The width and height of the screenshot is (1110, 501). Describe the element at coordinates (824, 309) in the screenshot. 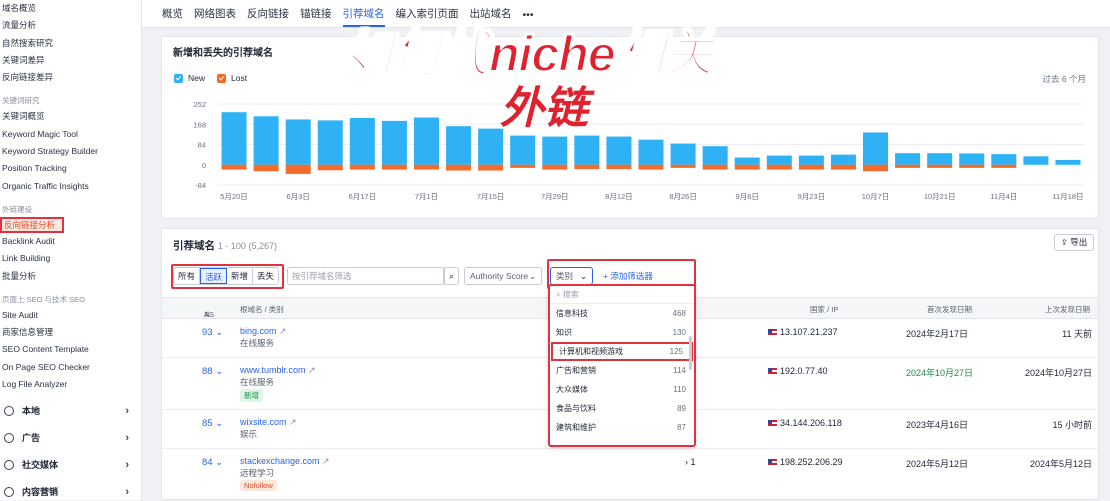

I see `header-country: 国家 / IP` at that location.